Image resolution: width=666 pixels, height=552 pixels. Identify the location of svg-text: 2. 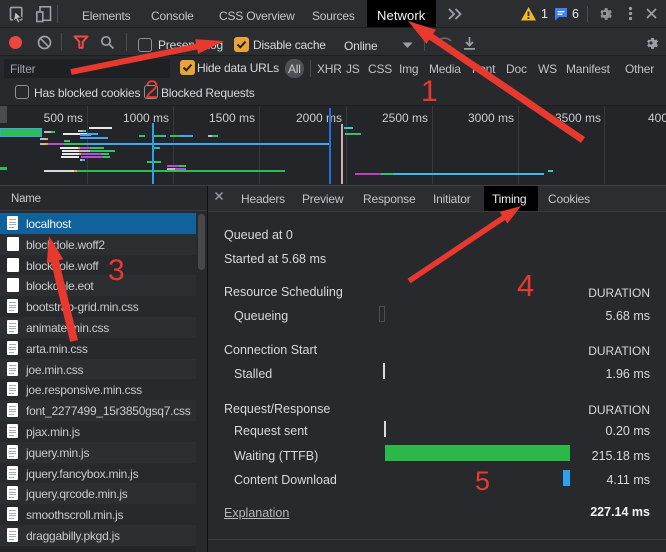
(152, 90).